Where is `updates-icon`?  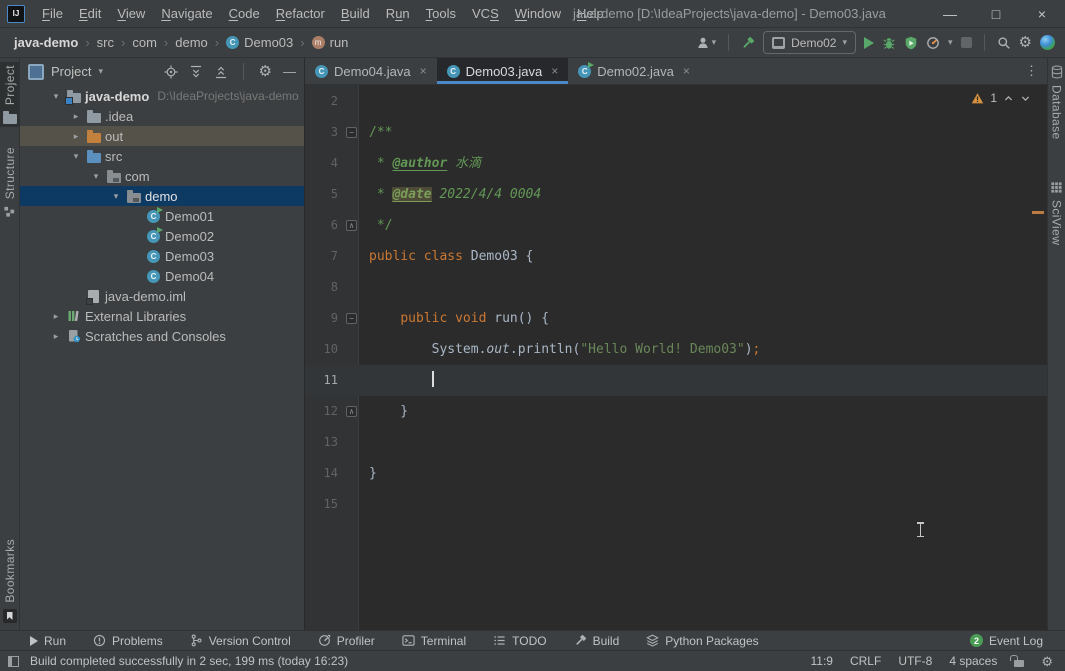
updates-icon is located at coordinates (1047, 42).